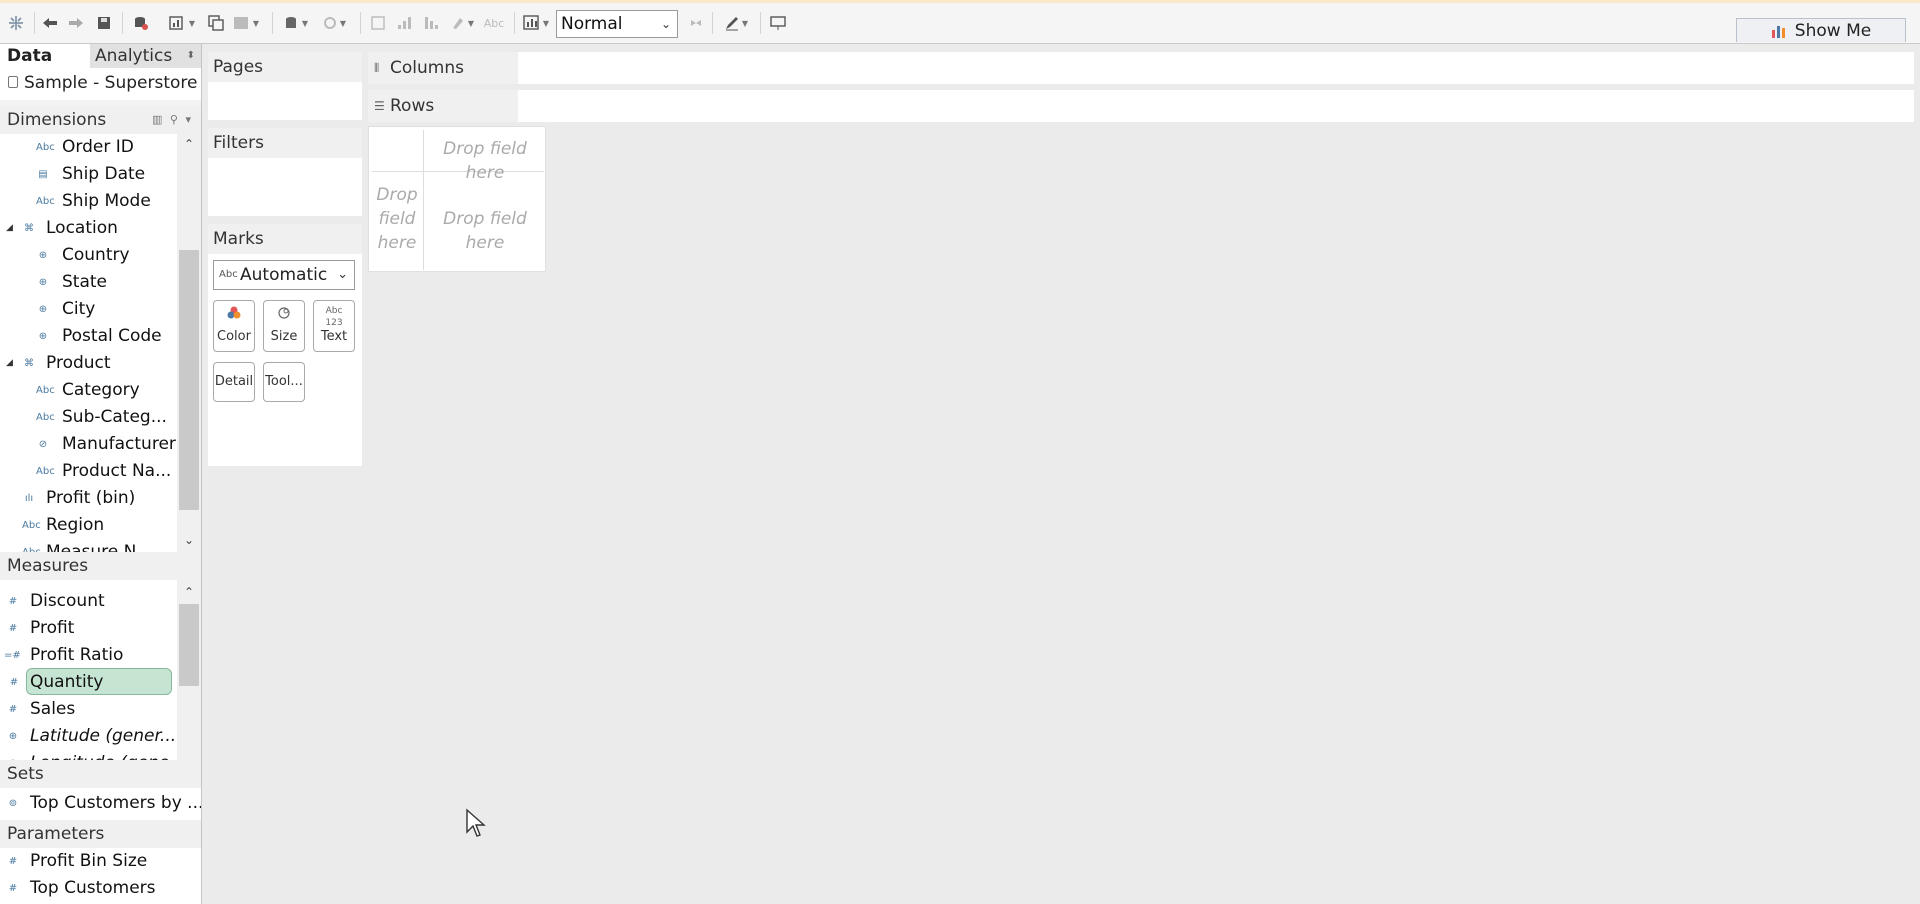 This screenshot has width=1920, height=904. Describe the element at coordinates (284, 326) in the screenshot. I see `size-button: Size` at that location.